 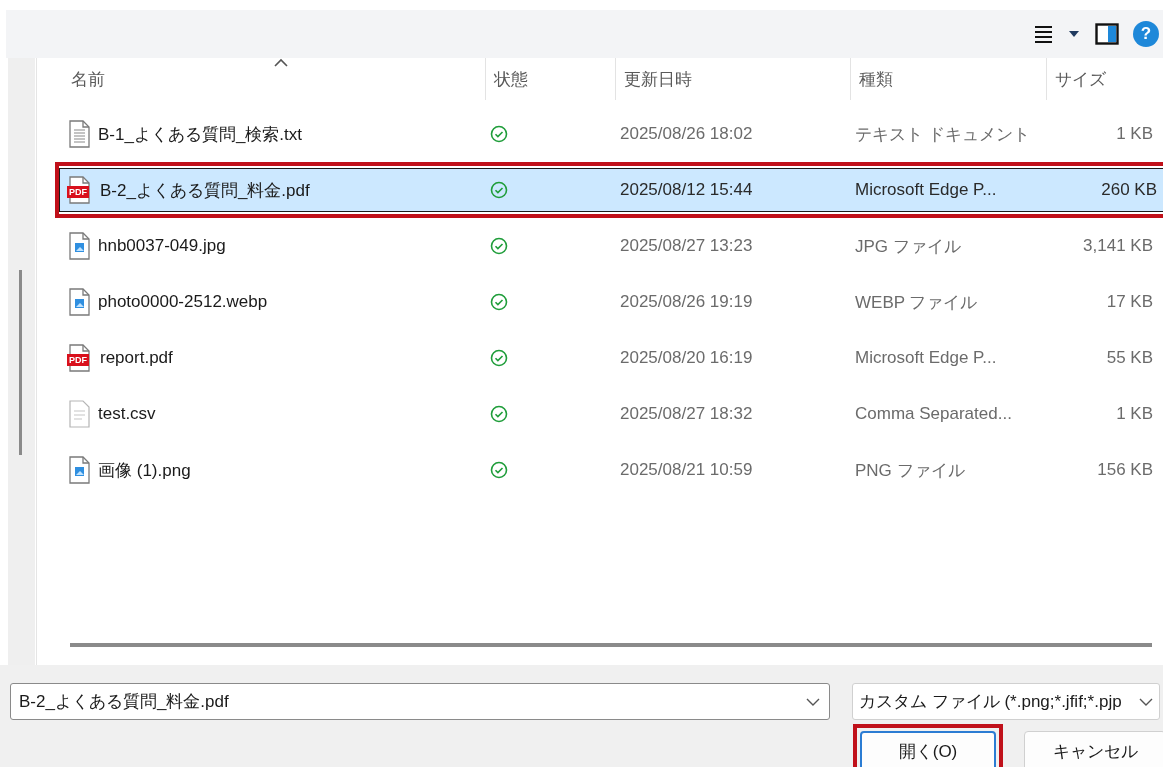 I want to click on cancel-button: キャンセル, so click(x=1093, y=749).